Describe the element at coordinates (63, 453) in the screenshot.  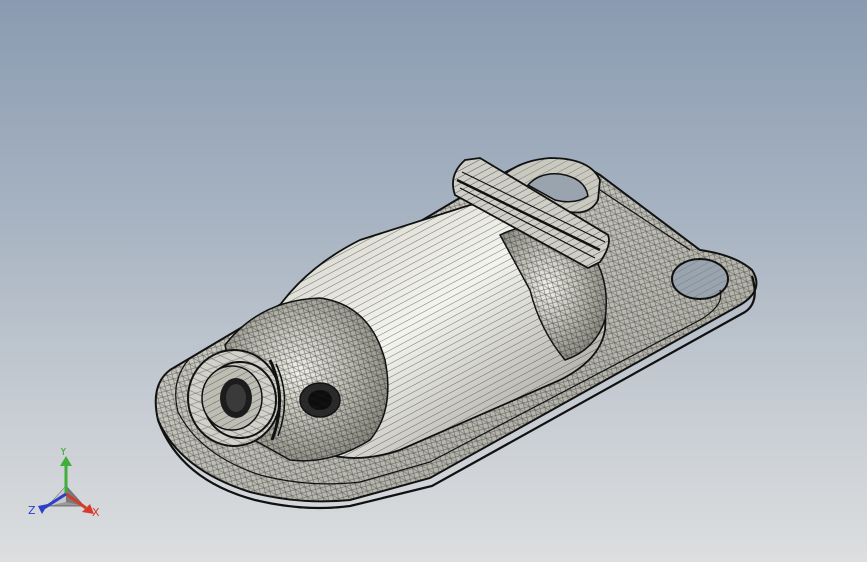
I see `y-axis-label: Y` at that location.